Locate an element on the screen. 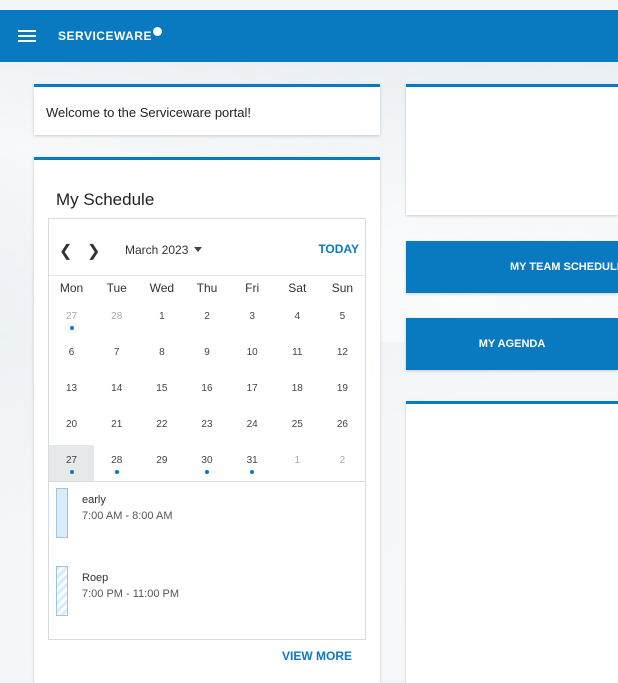 This screenshot has height=683, width=618. calendar-day-number: 13 is located at coordinates (72, 388).